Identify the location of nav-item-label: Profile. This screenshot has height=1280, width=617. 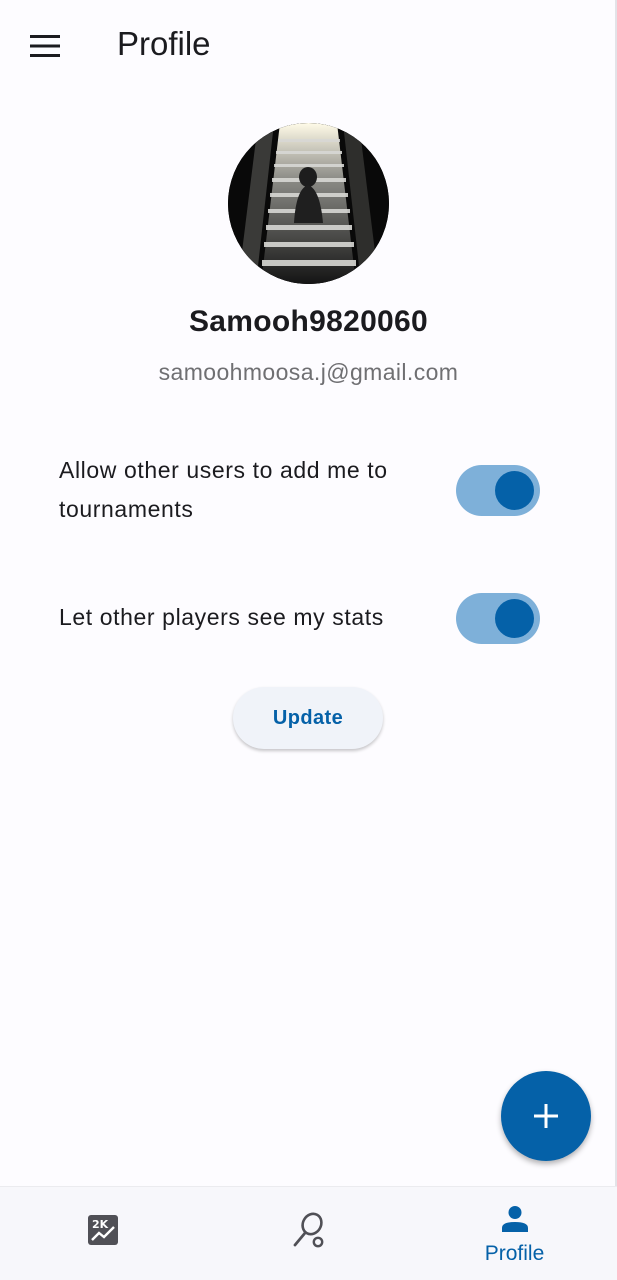
(514, 1253).